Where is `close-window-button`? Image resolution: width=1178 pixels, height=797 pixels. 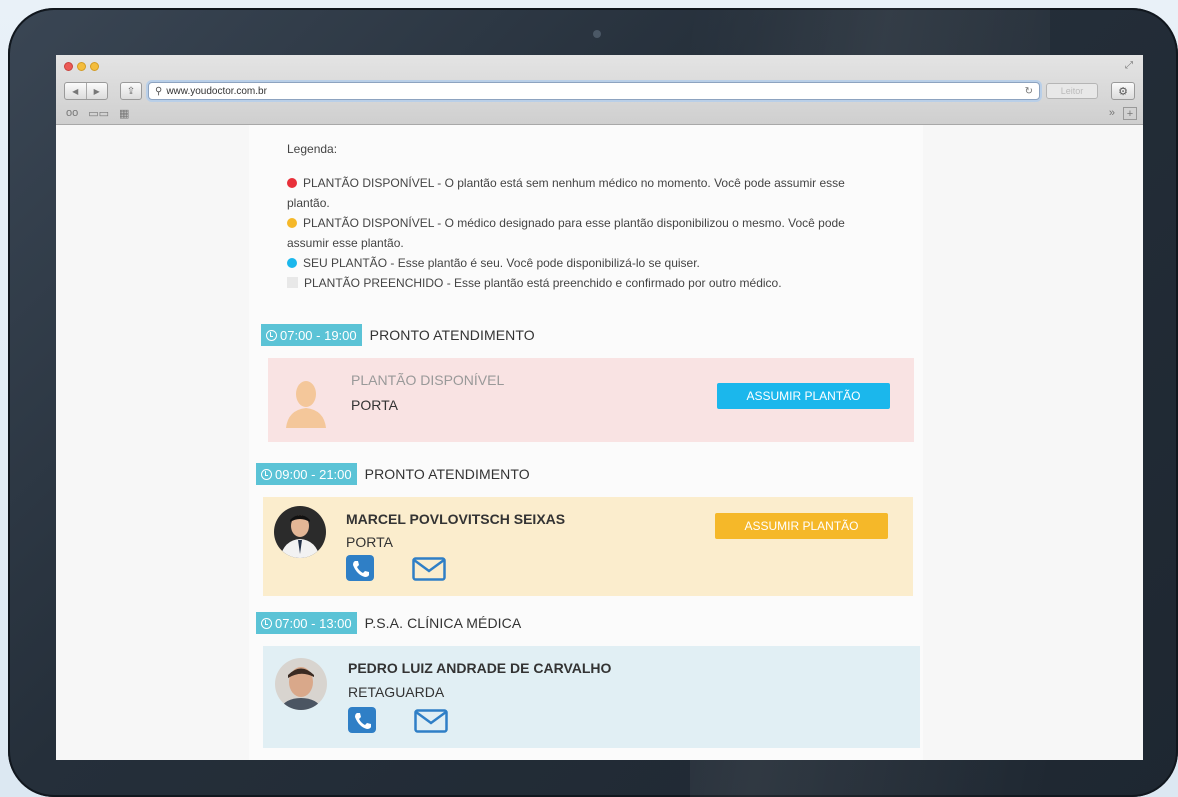 close-window-button is located at coordinates (68, 66).